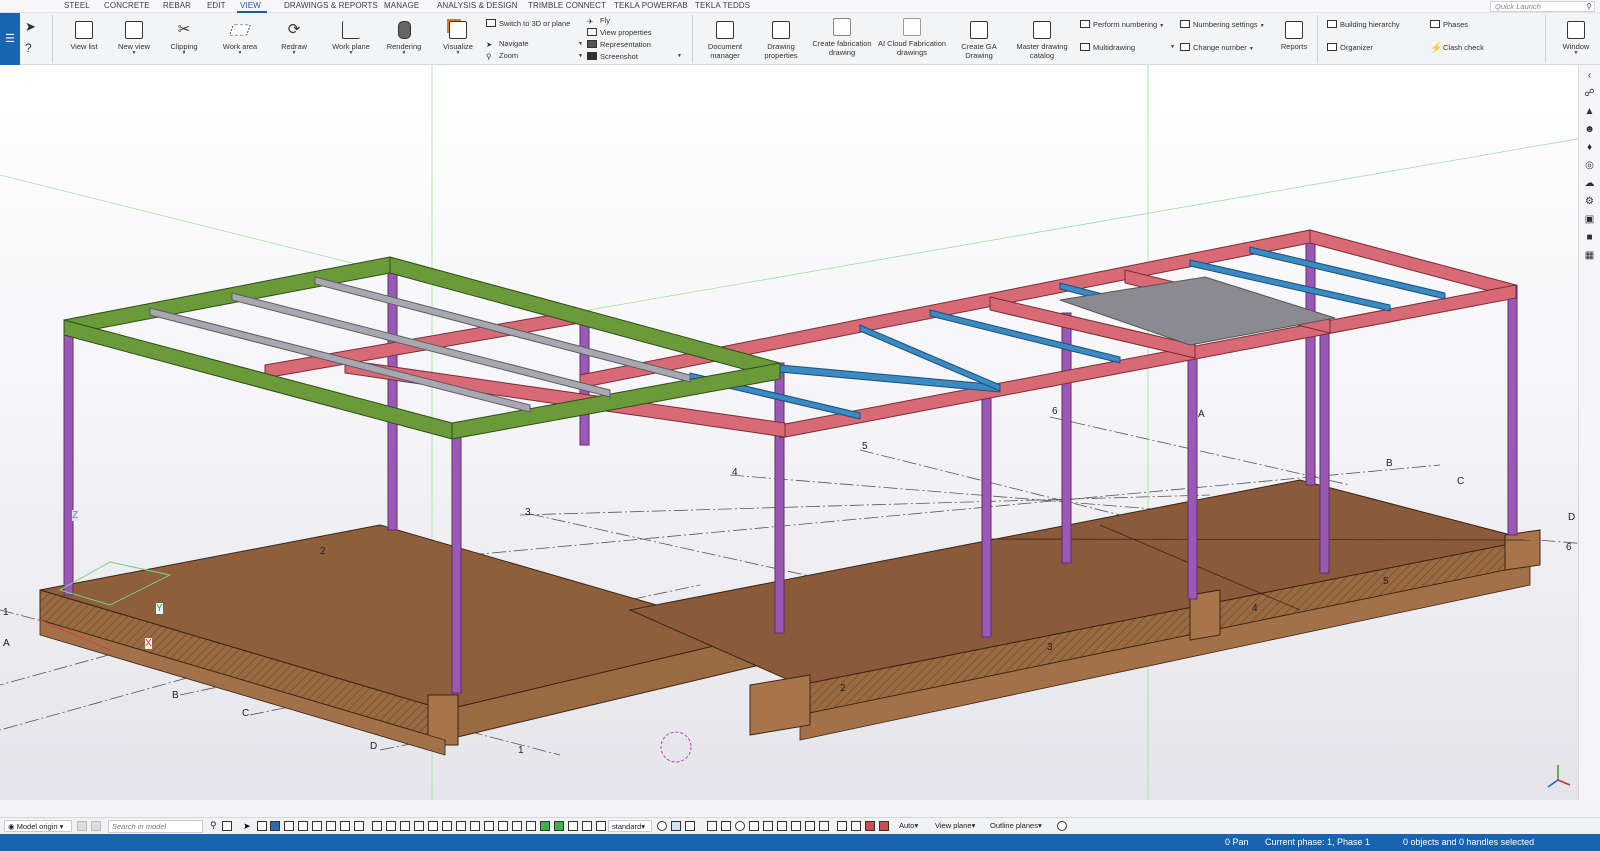  I want to click on snap-grid-icon, so click(573, 826).